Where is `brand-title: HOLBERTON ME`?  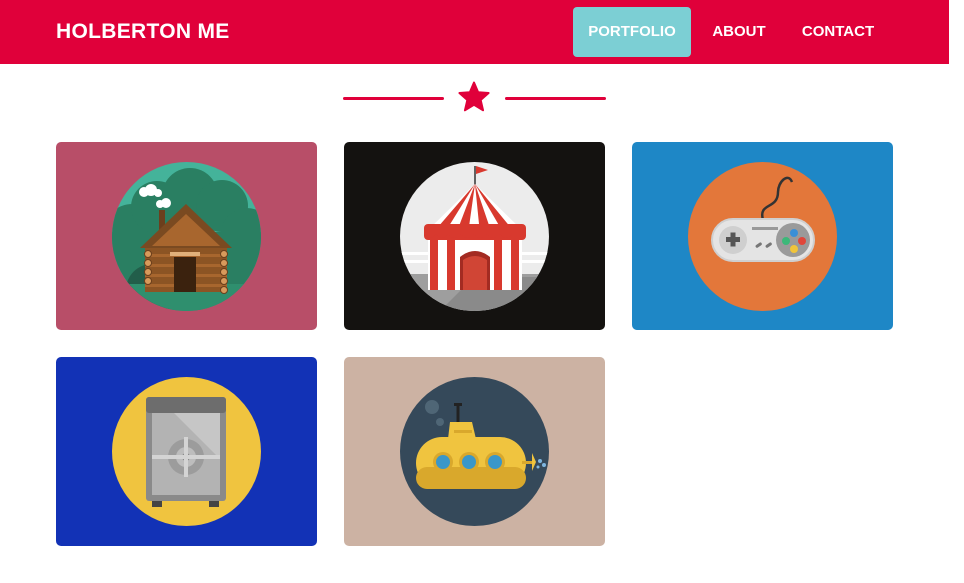 brand-title: HOLBERTON ME is located at coordinates (143, 32).